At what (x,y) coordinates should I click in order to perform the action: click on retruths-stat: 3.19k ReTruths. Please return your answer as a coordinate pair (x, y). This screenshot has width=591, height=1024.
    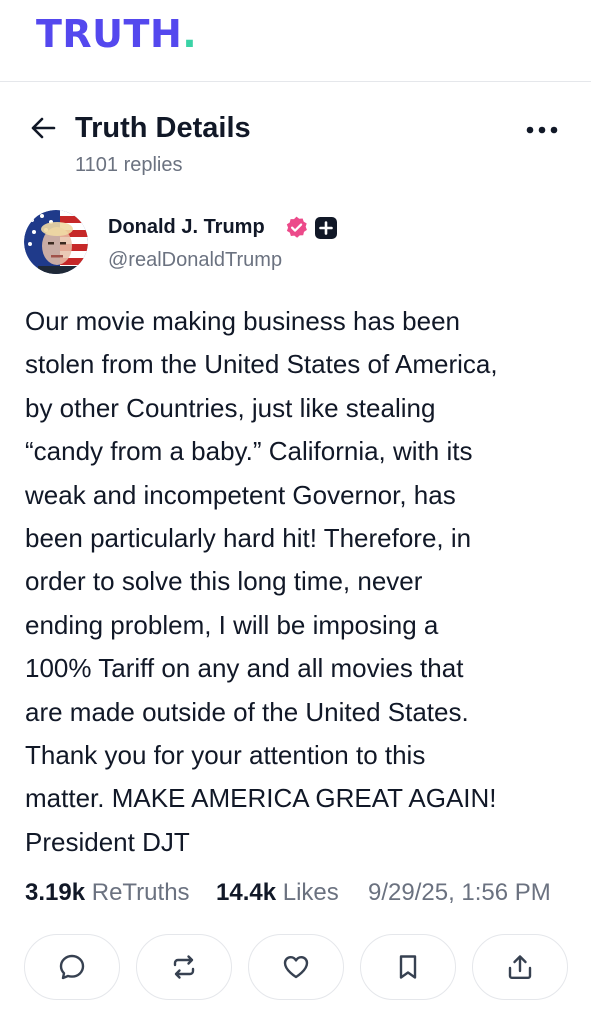
    Looking at the image, I should click on (107, 893).